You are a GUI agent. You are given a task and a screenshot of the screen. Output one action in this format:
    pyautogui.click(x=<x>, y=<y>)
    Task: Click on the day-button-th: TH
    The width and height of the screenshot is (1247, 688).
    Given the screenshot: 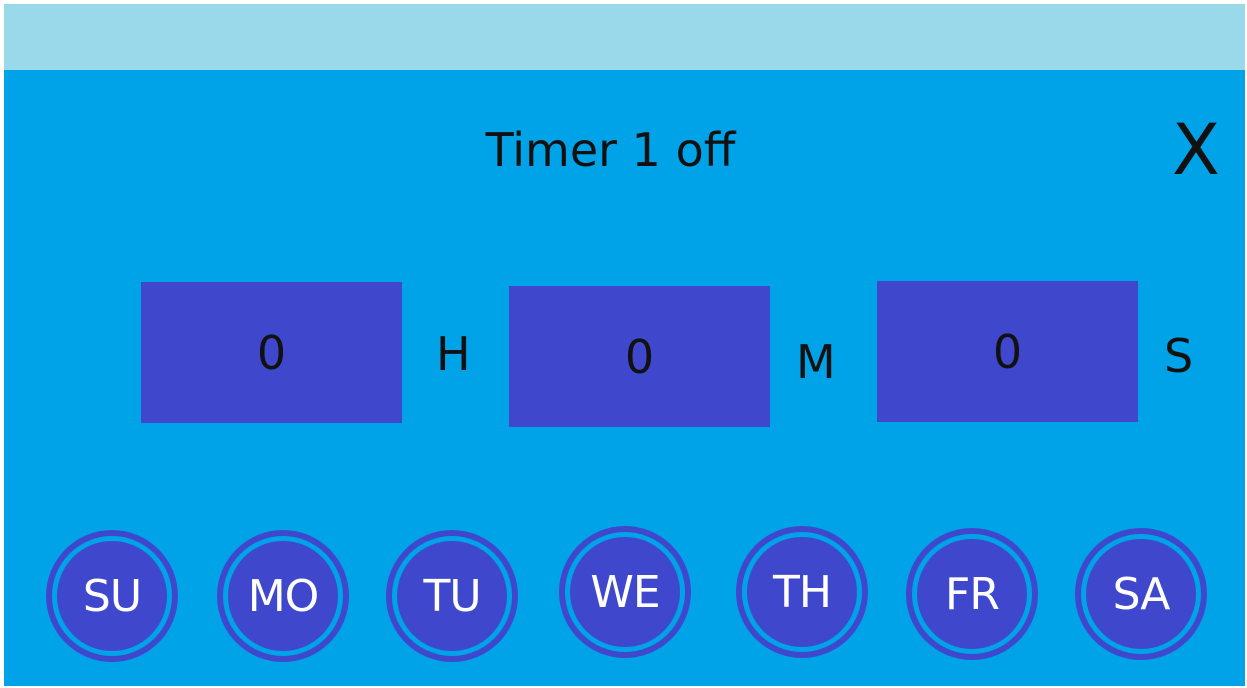 What is the action you would take?
    pyautogui.click(x=802, y=592)
    